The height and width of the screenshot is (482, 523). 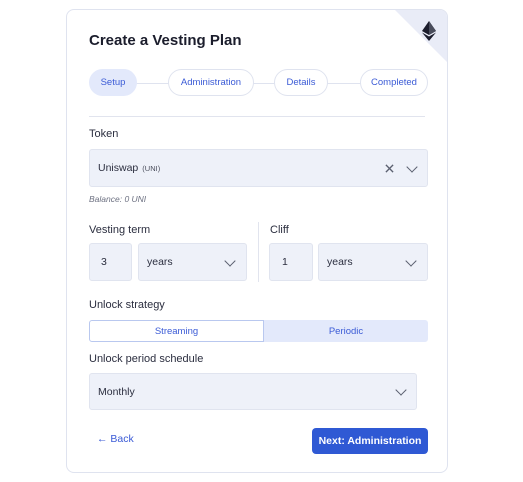 What do you see at coordinates (104, 262) in the screenshot?
I see `vesting-term-value: 3` at bounding box center [104, 262].